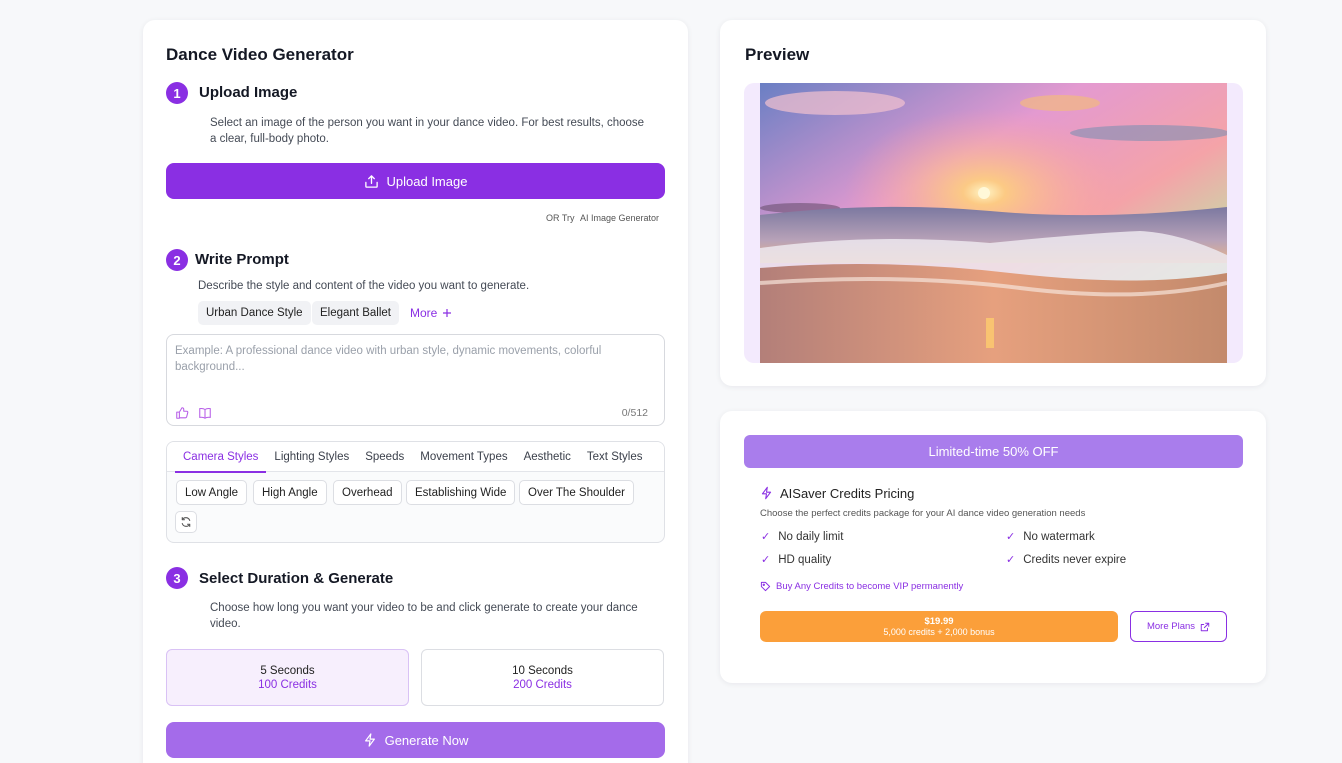  I want to click on duration-10-seconds: 10 Seconds 200 Credits, so click(542, 677).